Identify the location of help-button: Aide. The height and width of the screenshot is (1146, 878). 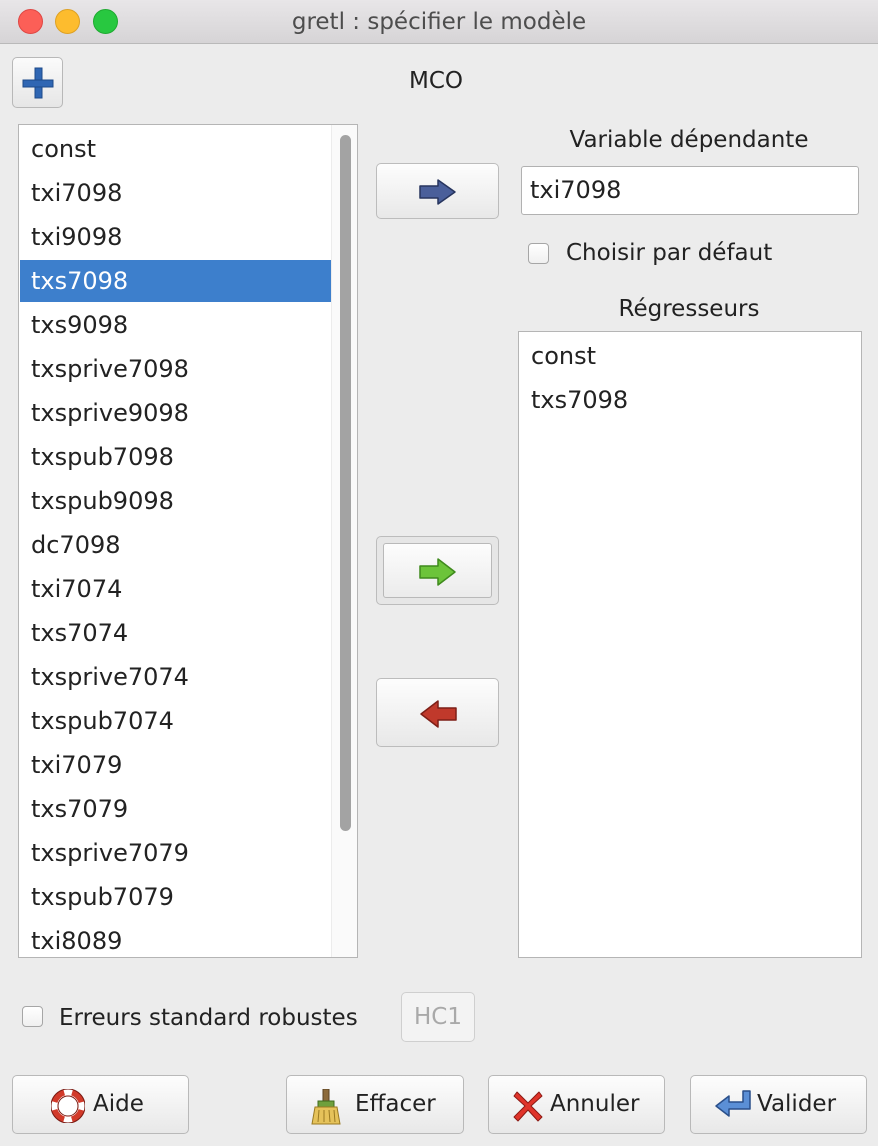
(100, 1104).